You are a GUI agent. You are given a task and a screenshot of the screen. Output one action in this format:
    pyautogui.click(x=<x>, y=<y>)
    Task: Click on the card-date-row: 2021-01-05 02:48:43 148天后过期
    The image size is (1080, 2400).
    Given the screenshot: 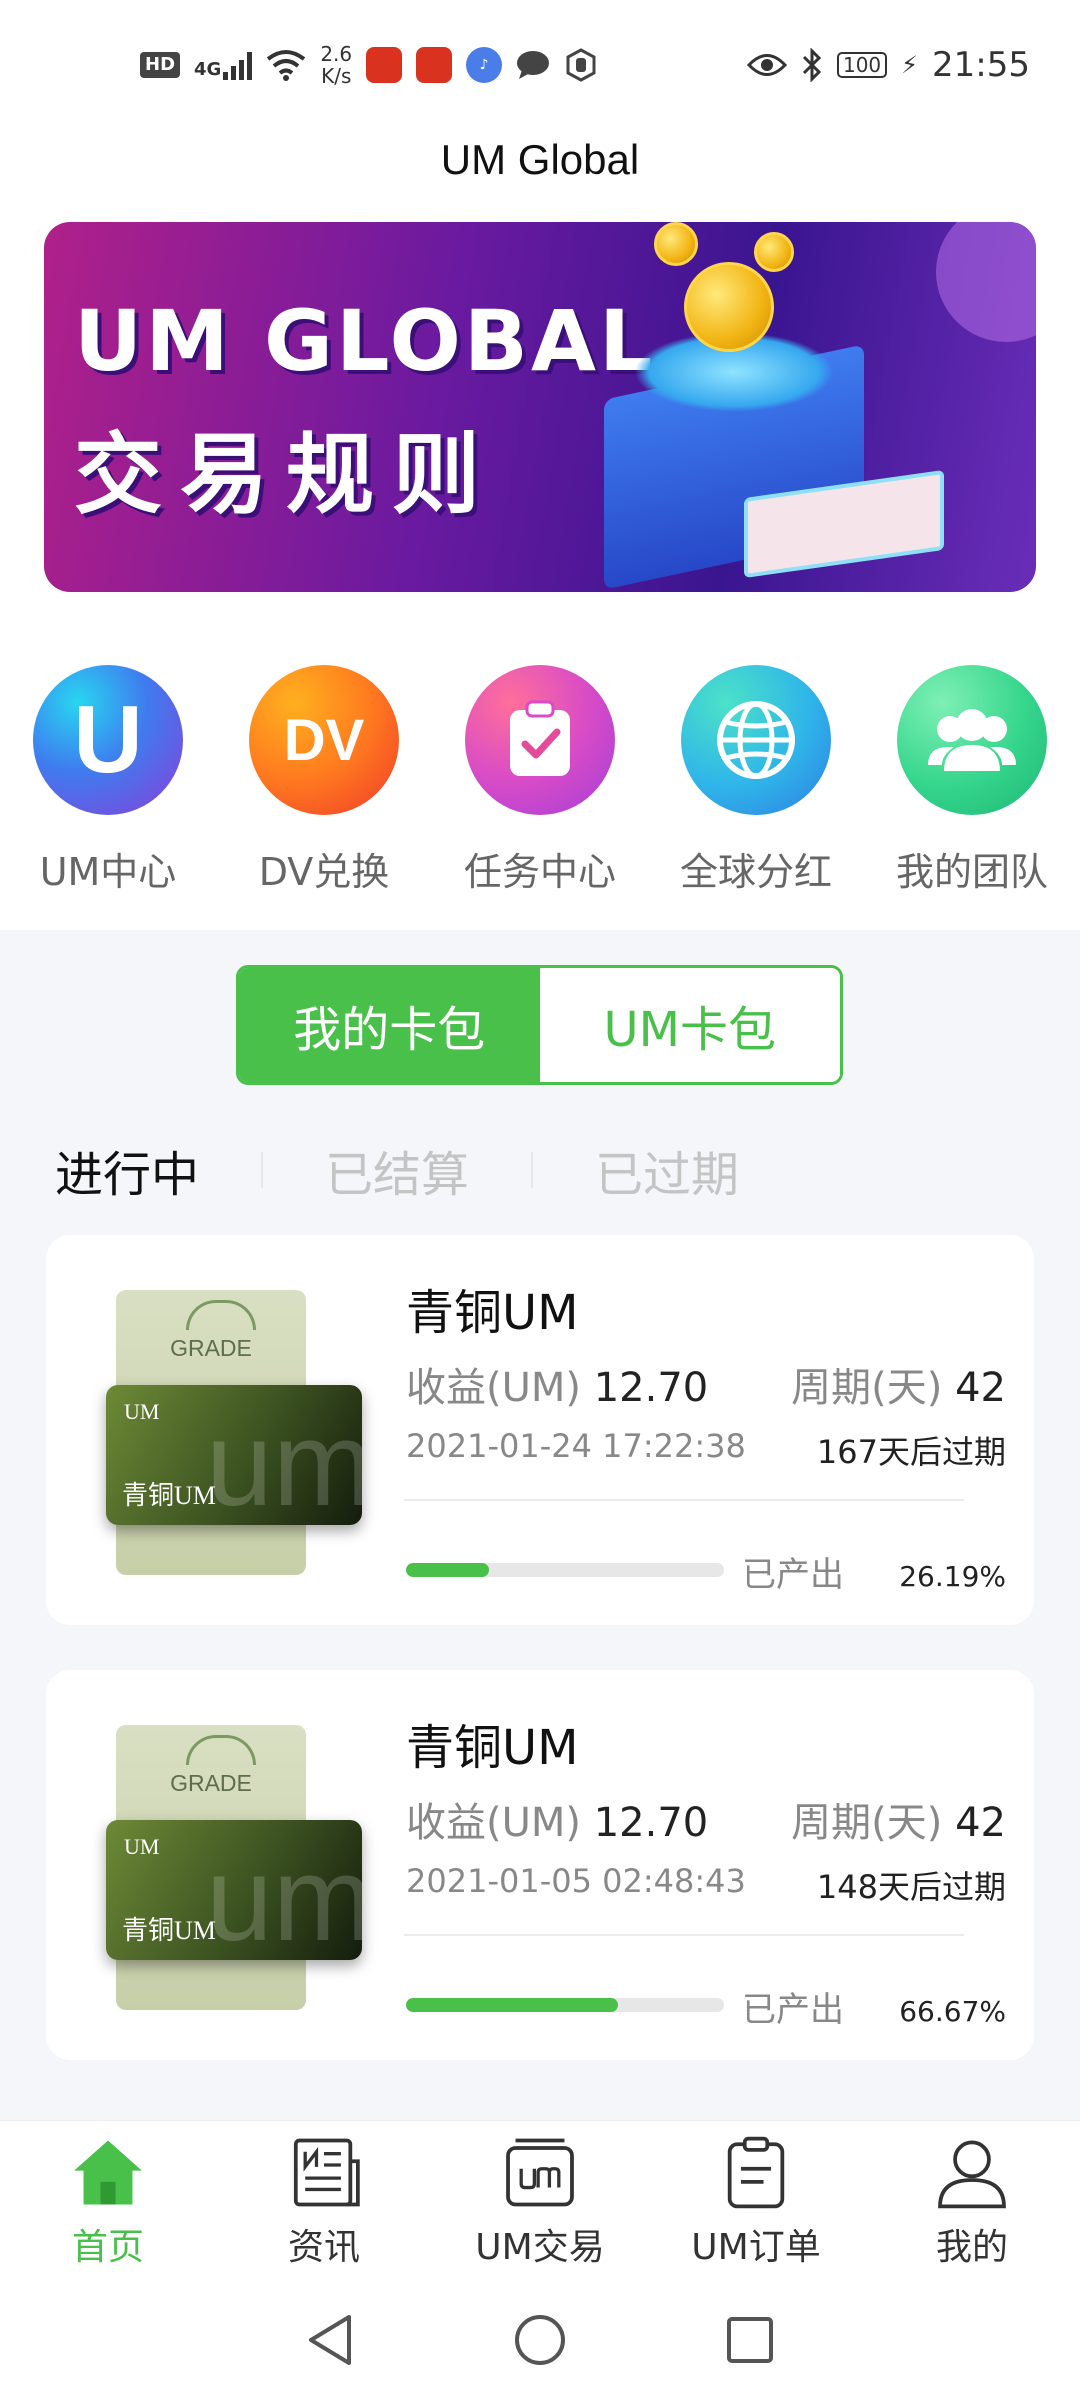 What is the action you would take?
    pyautogui.click(x=706, y=1885)
    